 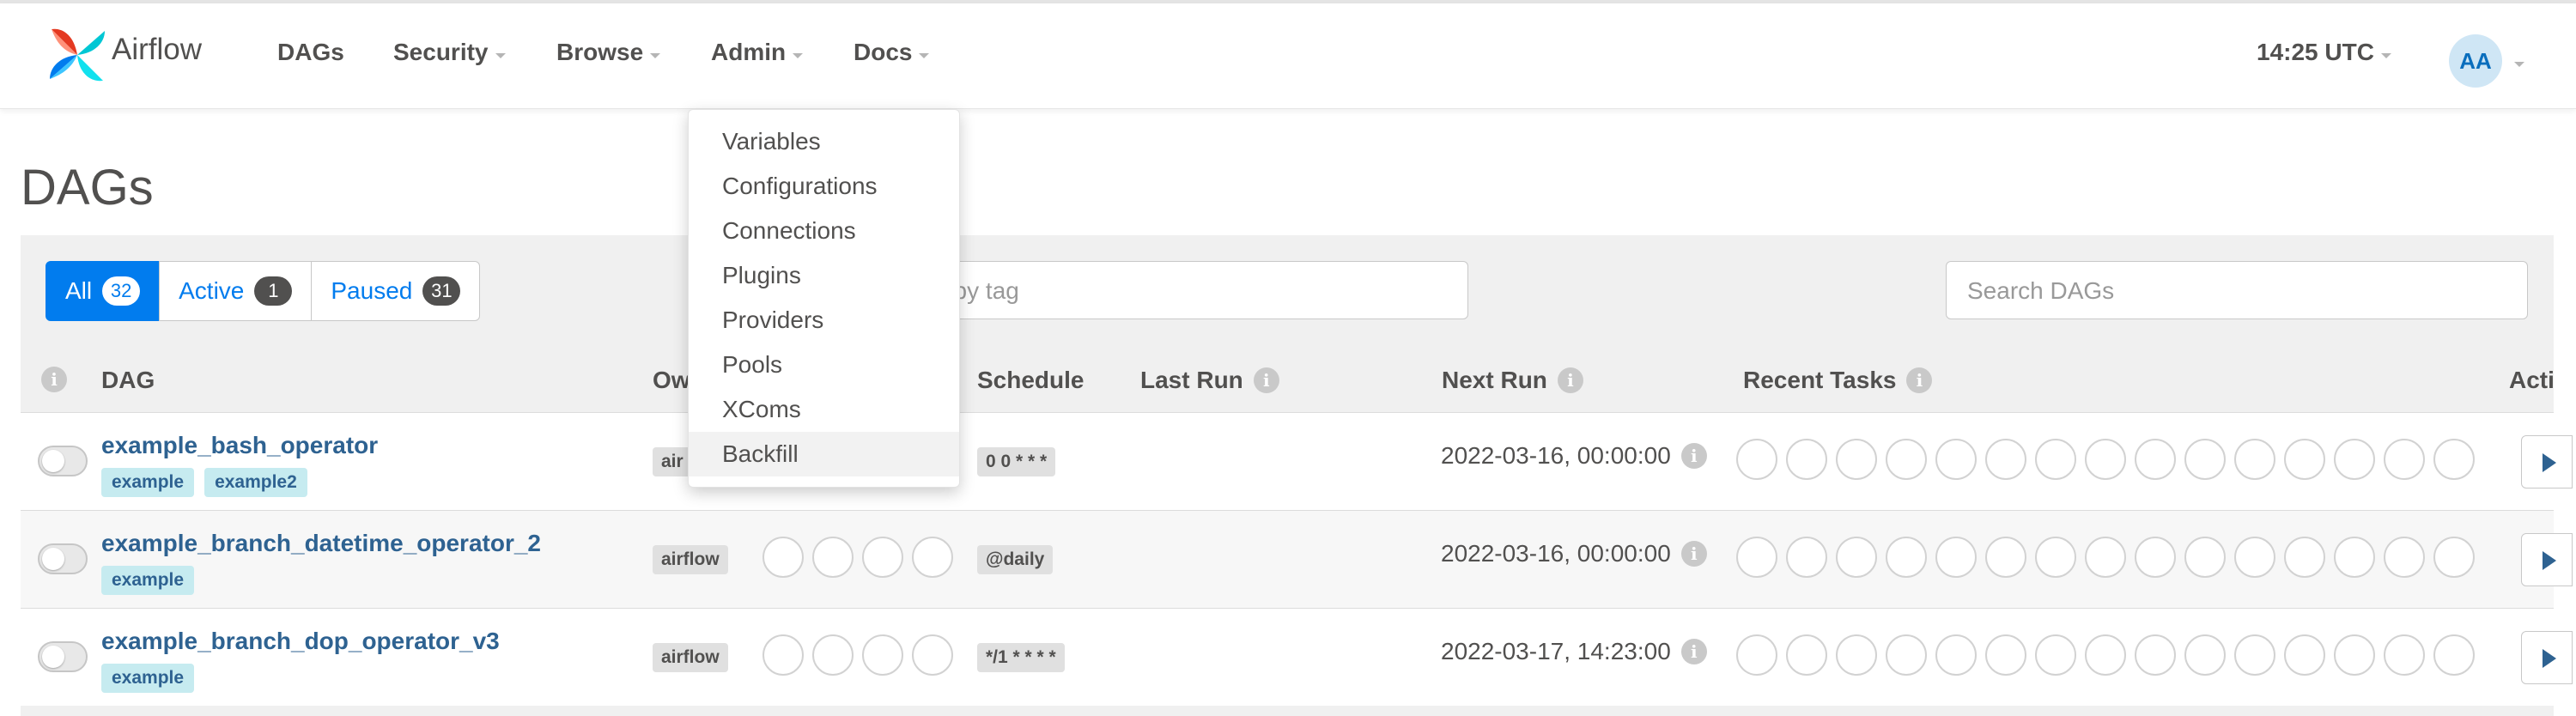 I want to click on dag-link: example_branch_dop_operator_v3, so click(x=301, y=641).